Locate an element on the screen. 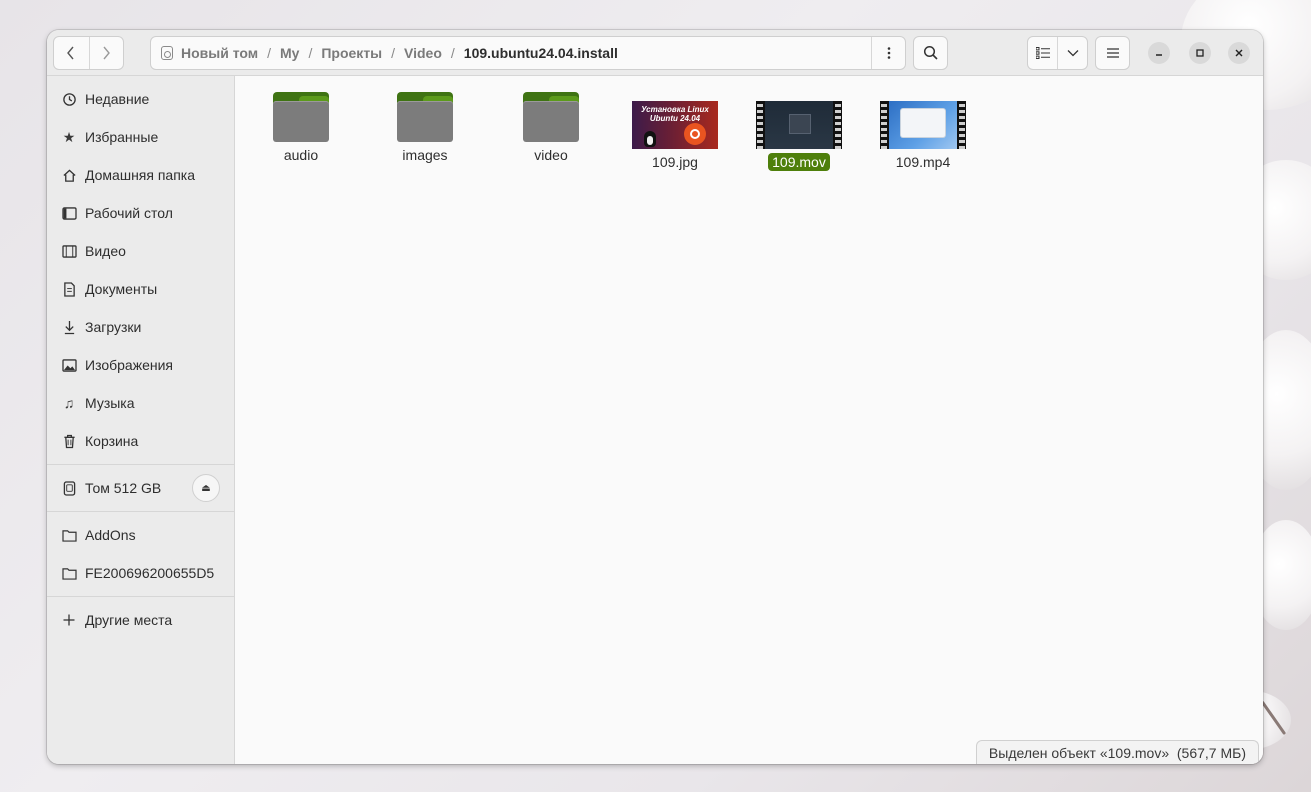  maximize-button is located at coordinates (1200, 53).